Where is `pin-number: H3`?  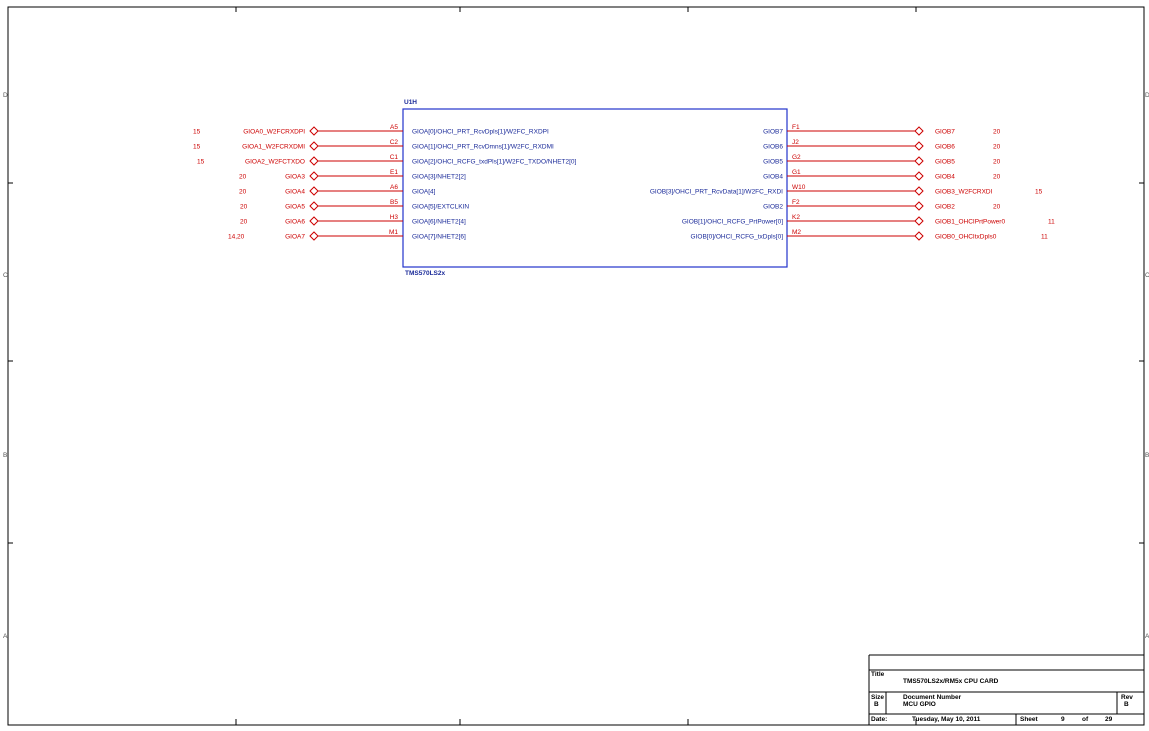 pin-number: H3 is located at coordinates (394, 217).